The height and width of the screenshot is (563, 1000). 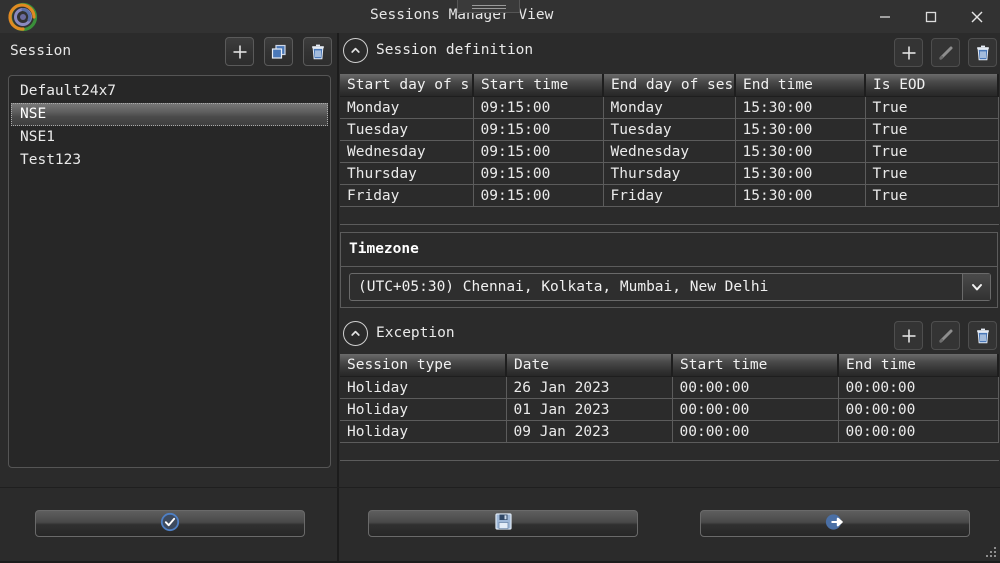 I want to click on table-filler-row, so click(x=669, y=451).